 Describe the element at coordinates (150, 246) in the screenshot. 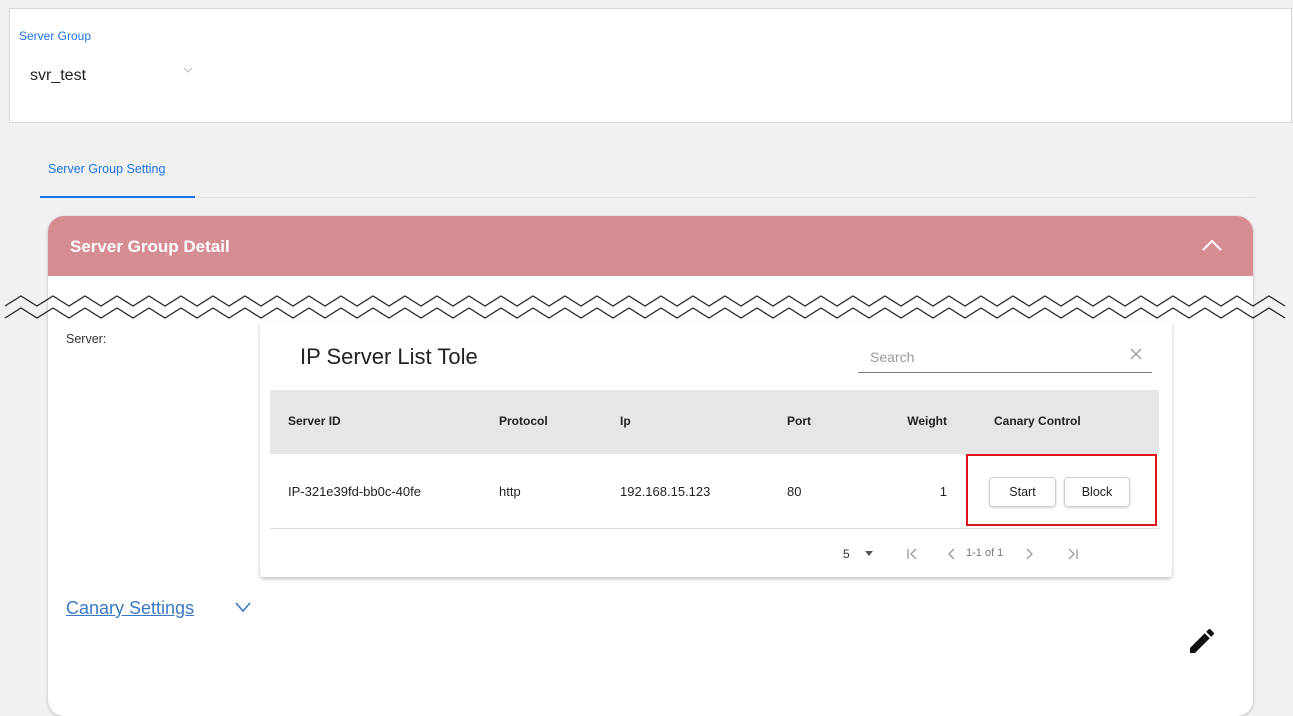

I see `card-title: Server Group Detail` at that location.